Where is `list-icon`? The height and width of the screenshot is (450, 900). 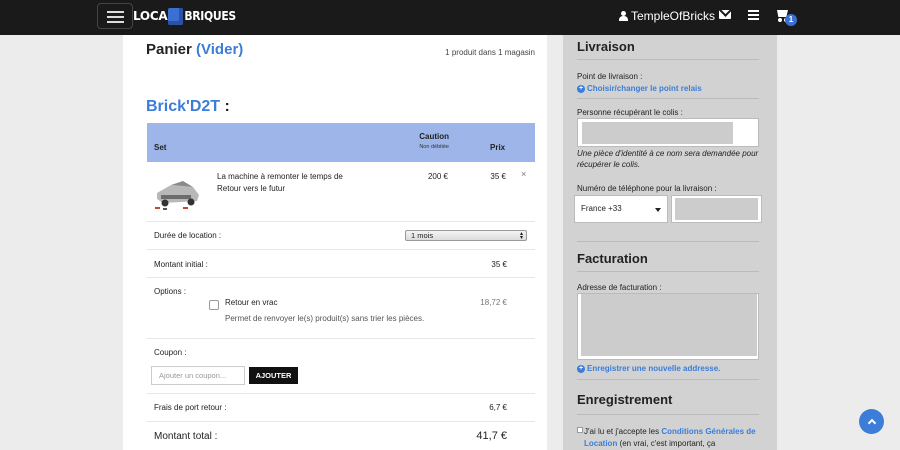
list-icon is located at coordinates (753, 15).